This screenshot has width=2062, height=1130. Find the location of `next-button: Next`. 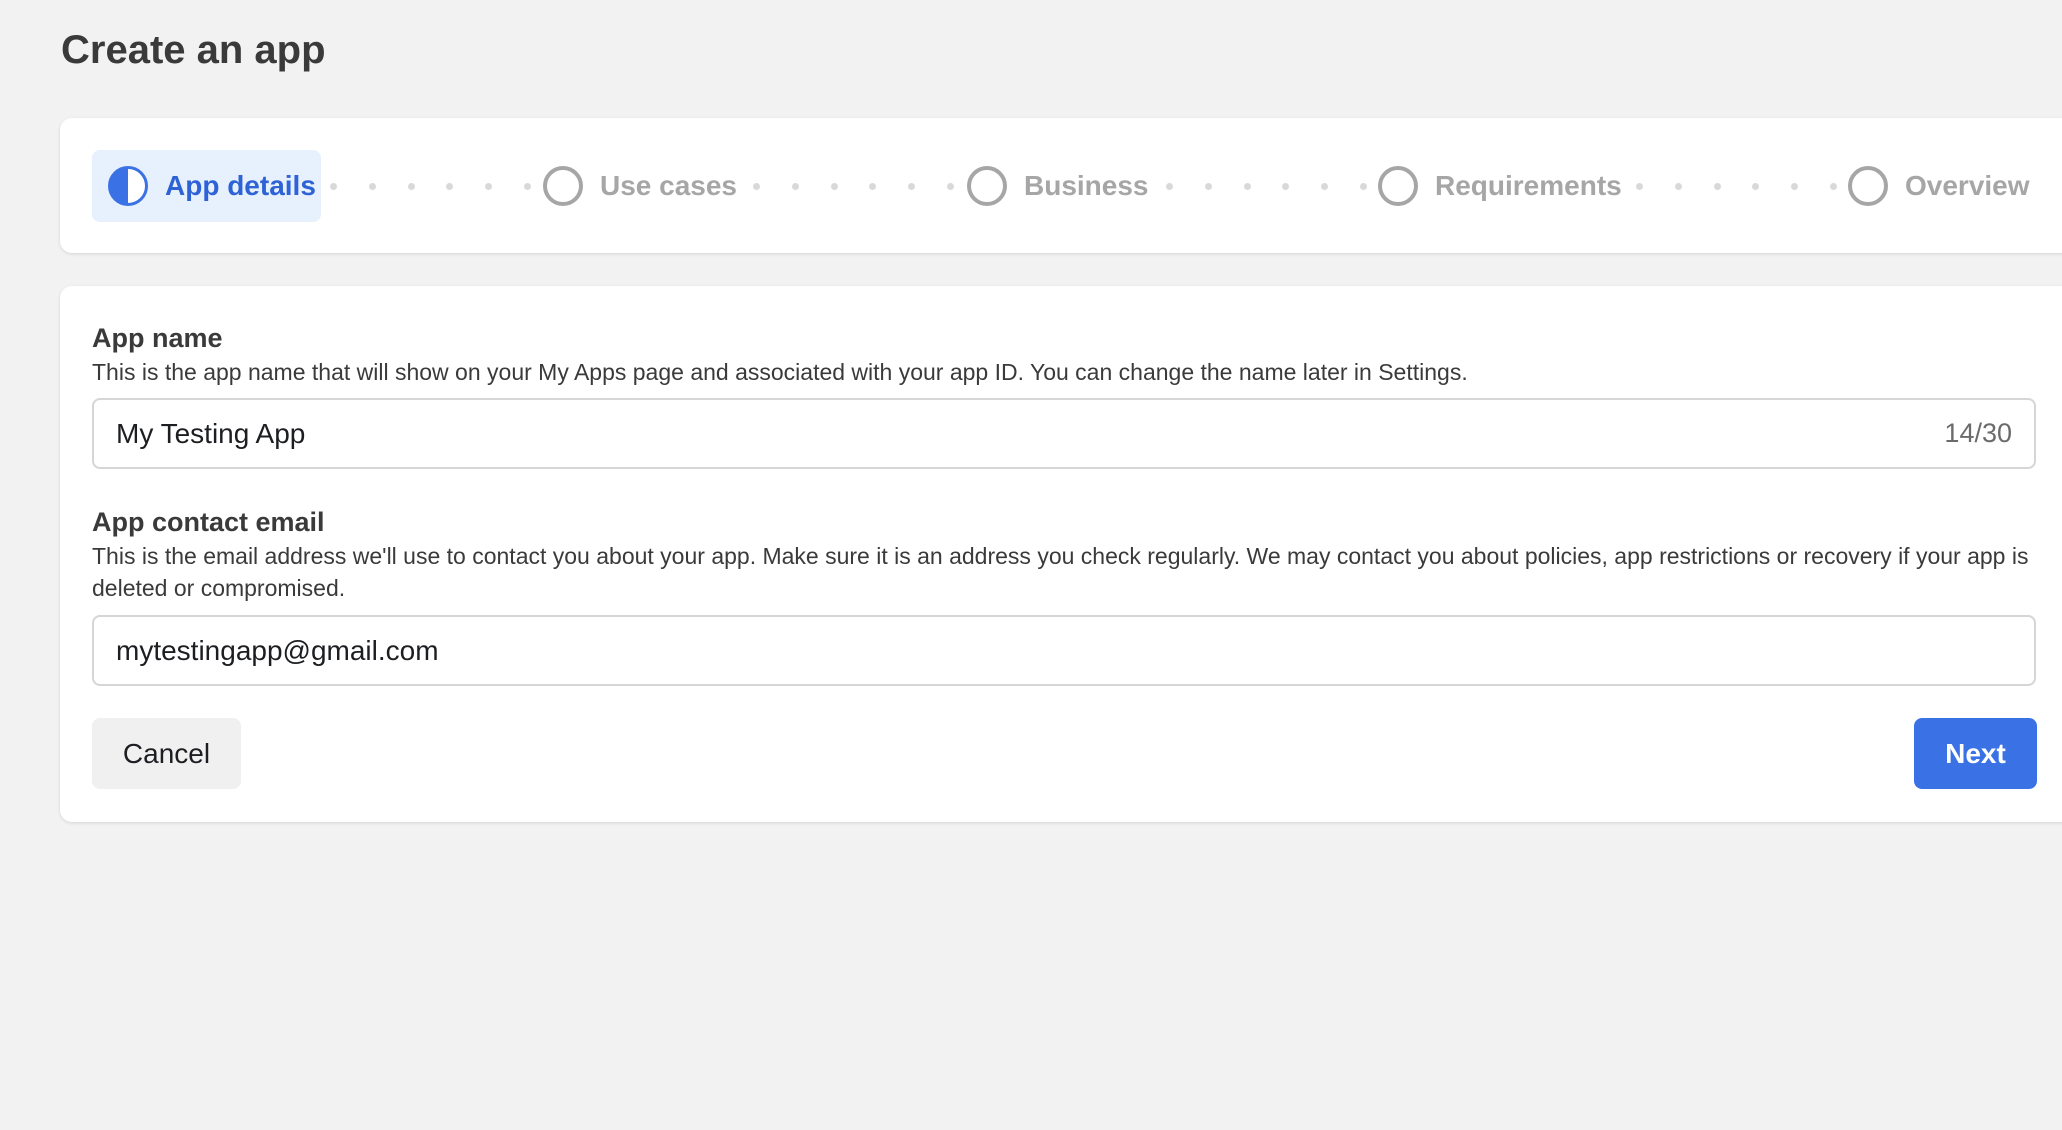

next-button: Next is located at coordinates (1975, 753).